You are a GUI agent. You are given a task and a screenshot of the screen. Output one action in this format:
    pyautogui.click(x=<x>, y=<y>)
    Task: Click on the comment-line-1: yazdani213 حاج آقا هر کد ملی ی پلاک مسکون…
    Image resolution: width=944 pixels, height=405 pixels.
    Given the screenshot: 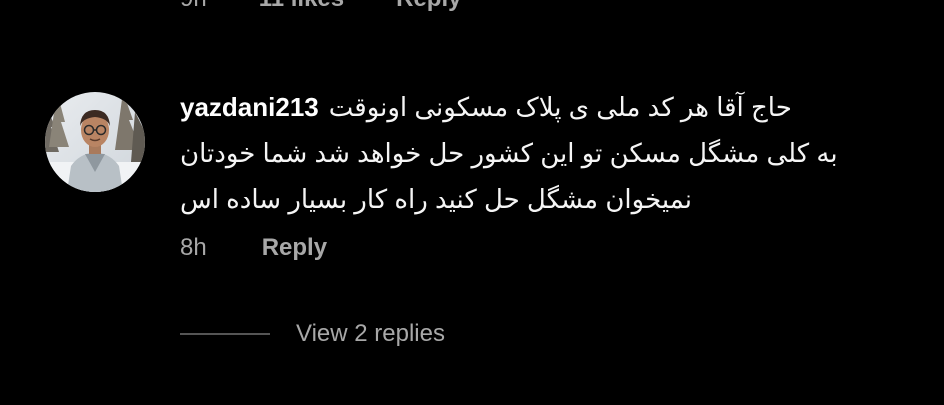 What is the action you would take?
    pyautogui.click(x=530, y=107)
    